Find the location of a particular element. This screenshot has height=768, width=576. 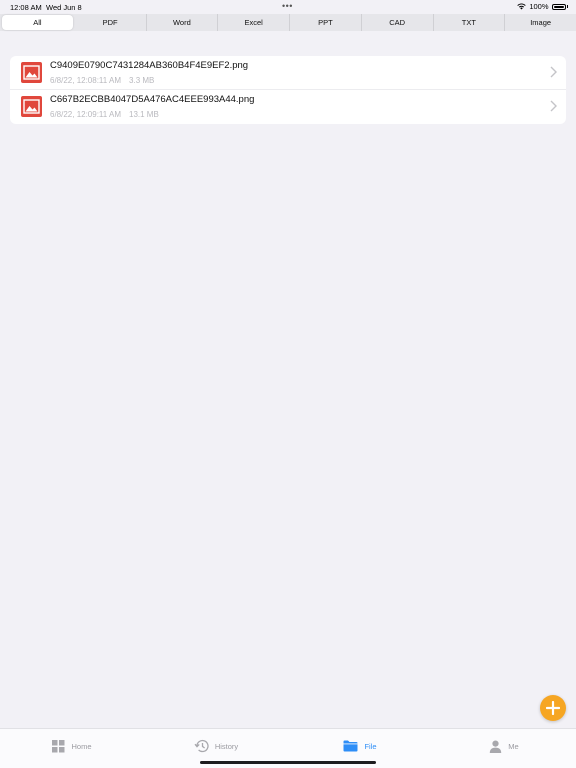

wifi-icon is located at coordinates (522, 6).